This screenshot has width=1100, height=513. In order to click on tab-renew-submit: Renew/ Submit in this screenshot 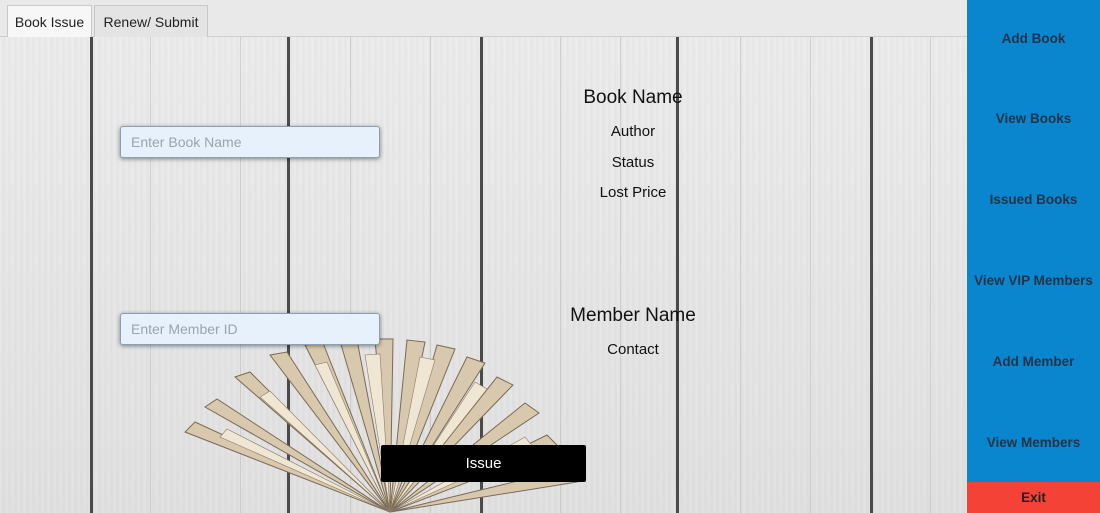, I will do `click(151, 21)`.